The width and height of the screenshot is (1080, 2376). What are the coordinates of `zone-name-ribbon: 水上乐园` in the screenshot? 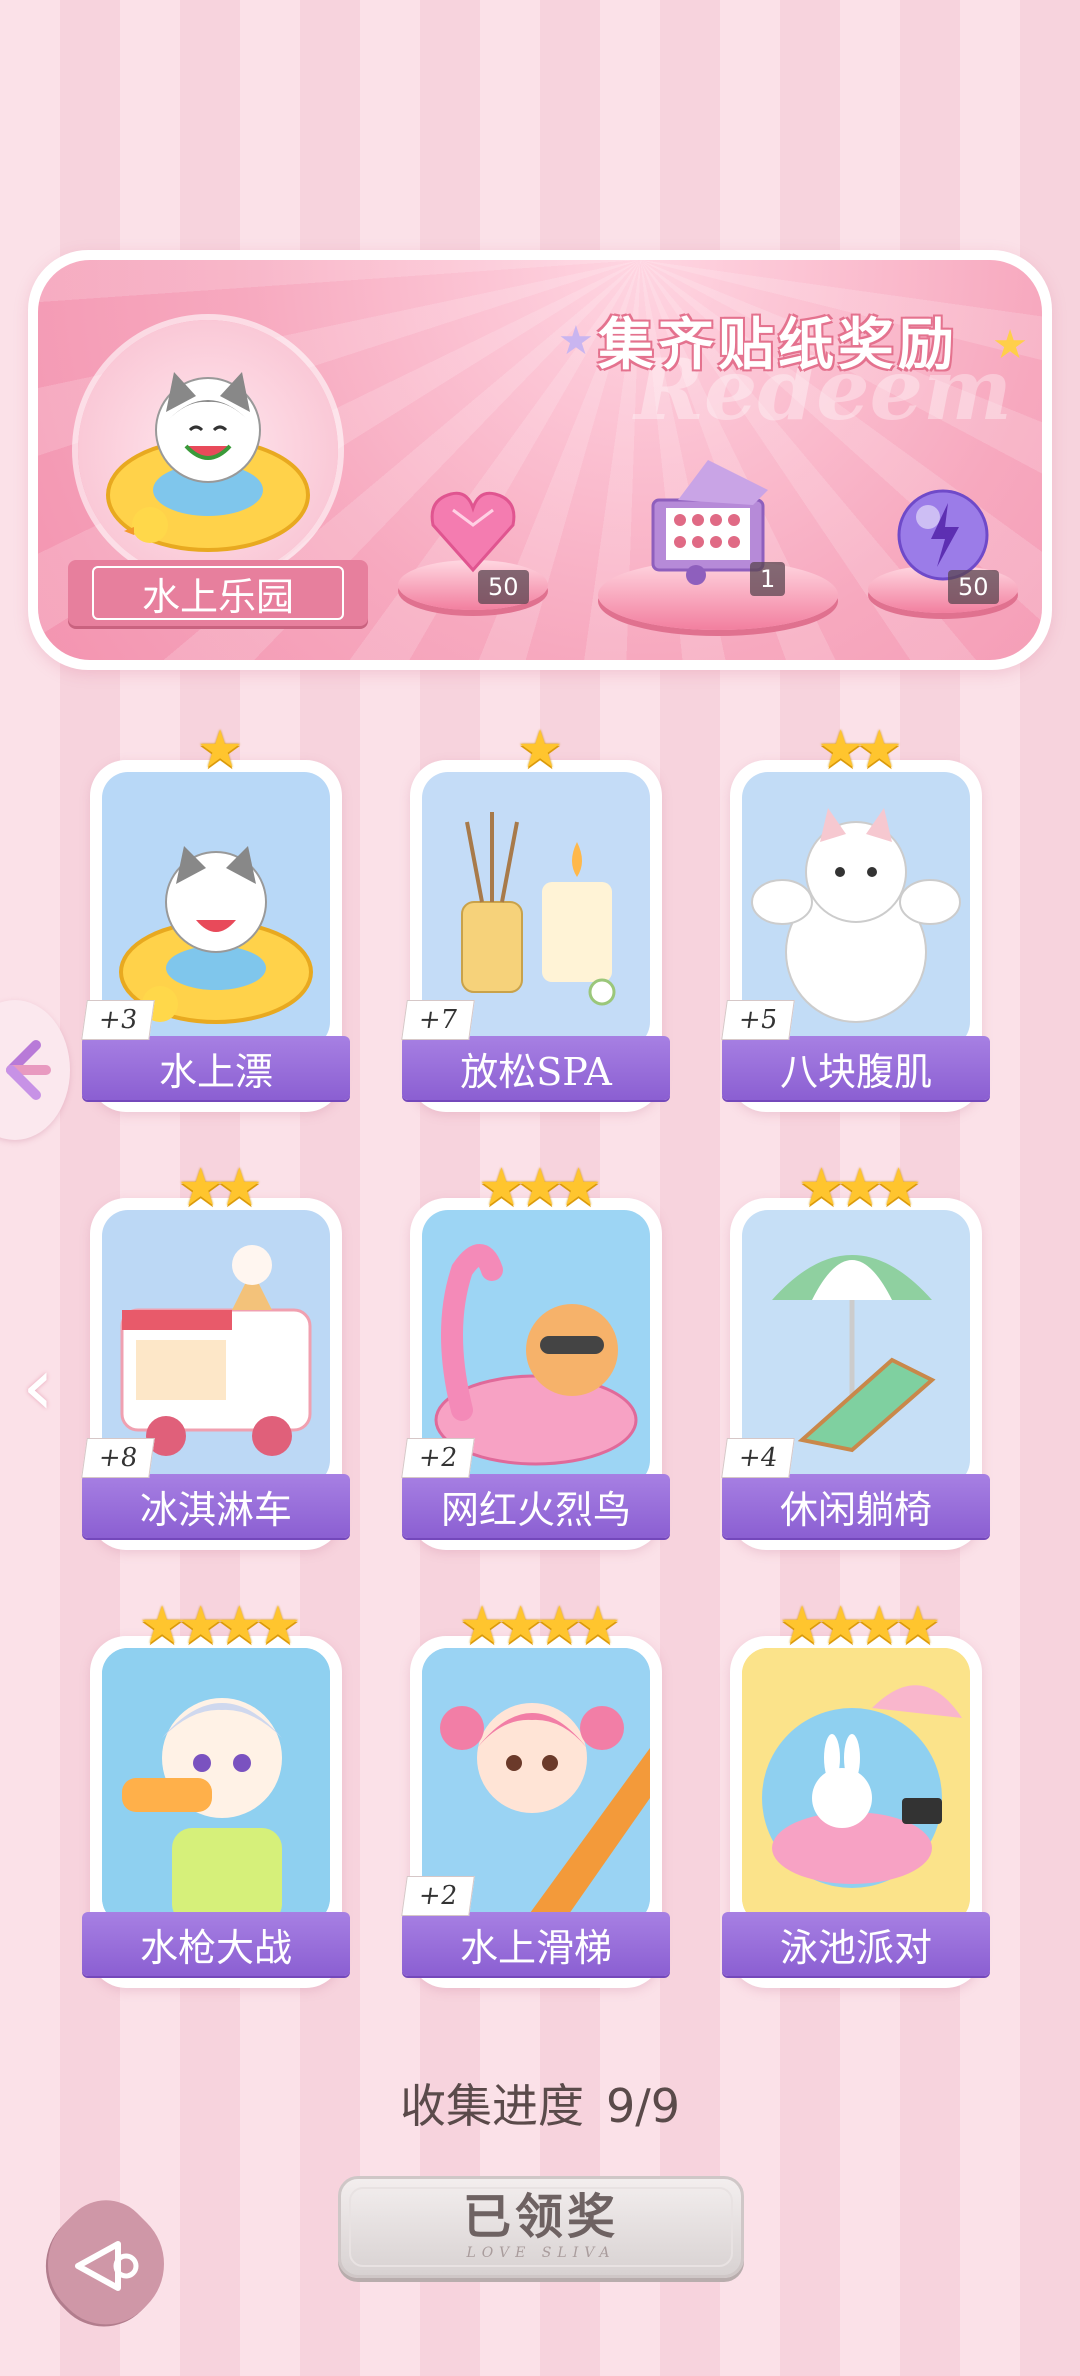 It's located at (218, 593).